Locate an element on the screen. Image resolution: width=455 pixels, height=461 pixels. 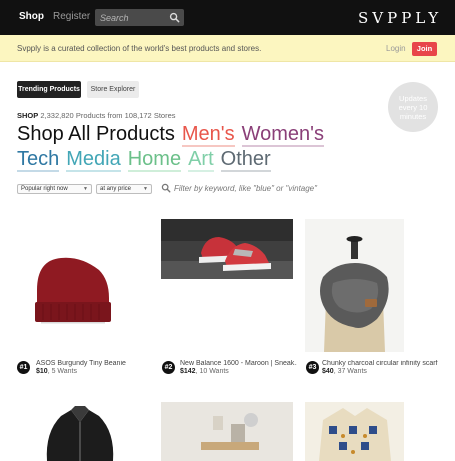
product-wants: , 10 Wants is located at coordinates (212, 371).